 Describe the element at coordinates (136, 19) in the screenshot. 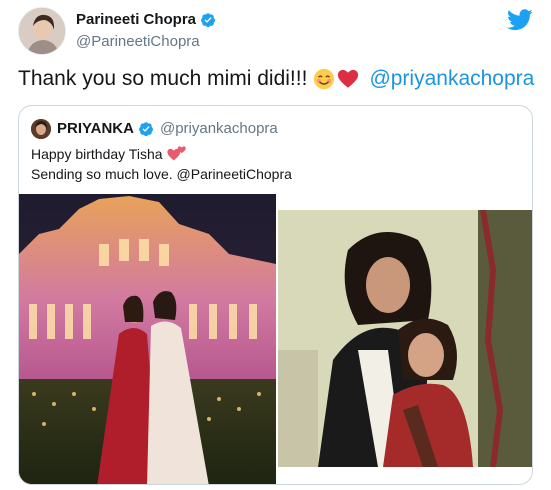

I see `author-display-name: Parineeti Chopra` at that location.